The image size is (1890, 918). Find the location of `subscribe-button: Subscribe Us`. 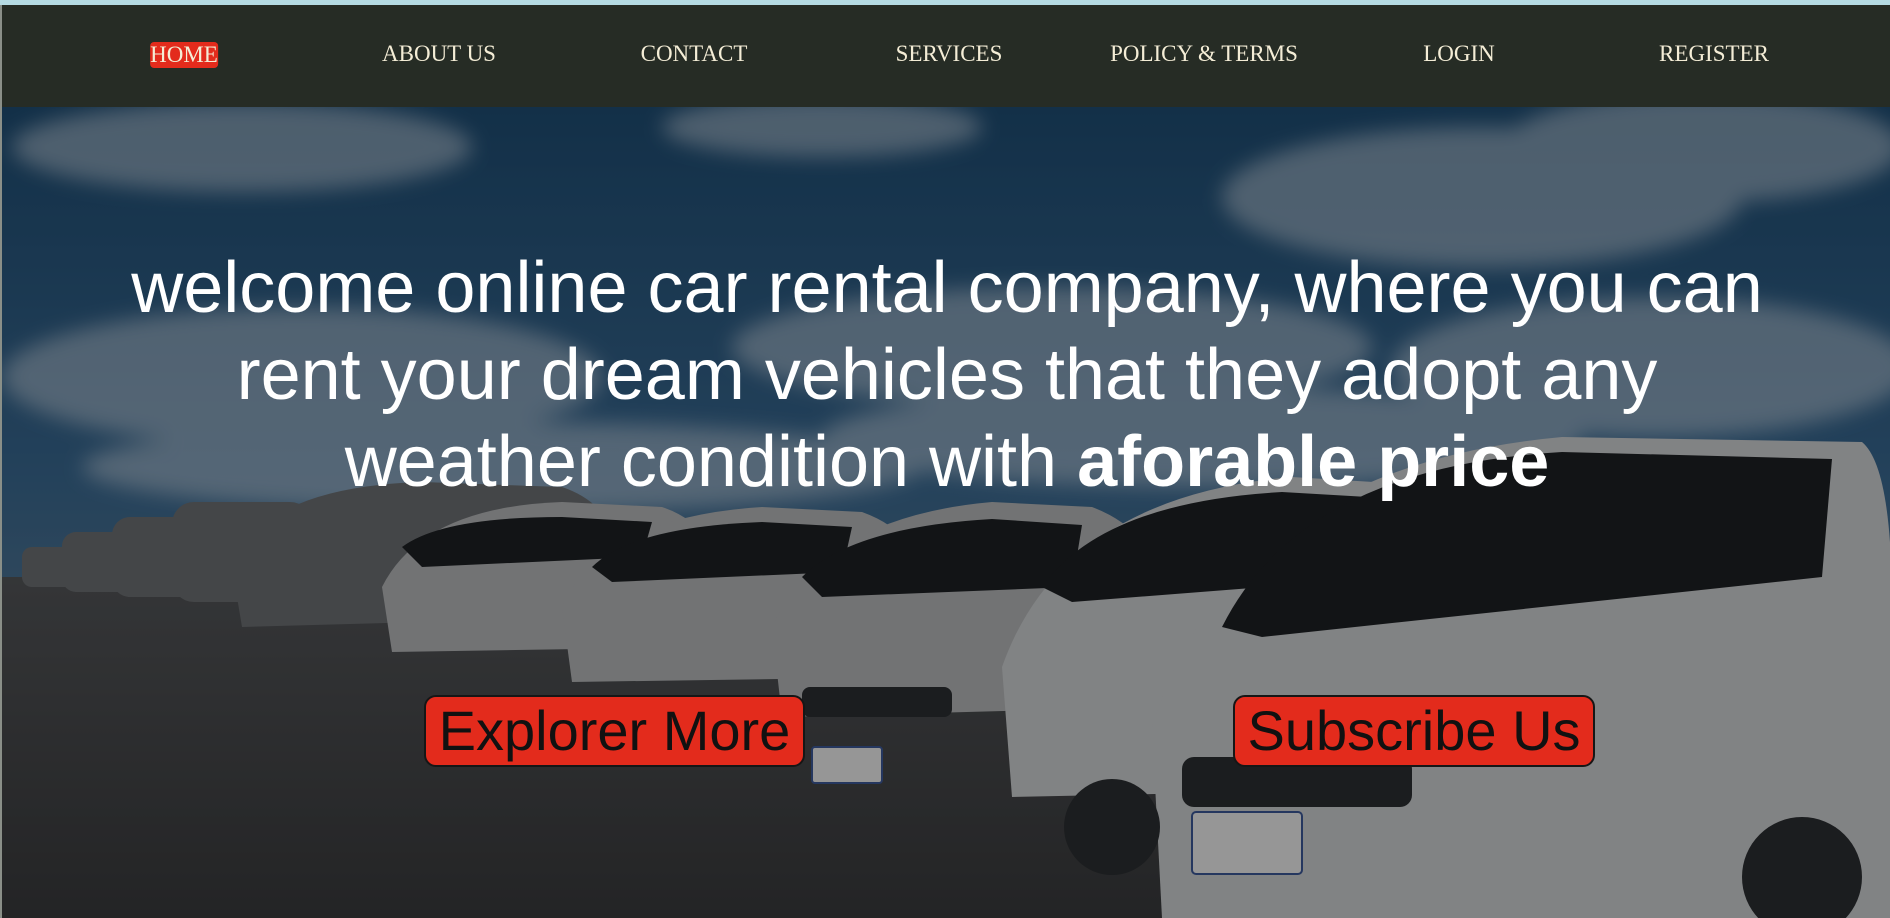

subscribe-button: Subscribe Us is located at coordinates (1414, 731).